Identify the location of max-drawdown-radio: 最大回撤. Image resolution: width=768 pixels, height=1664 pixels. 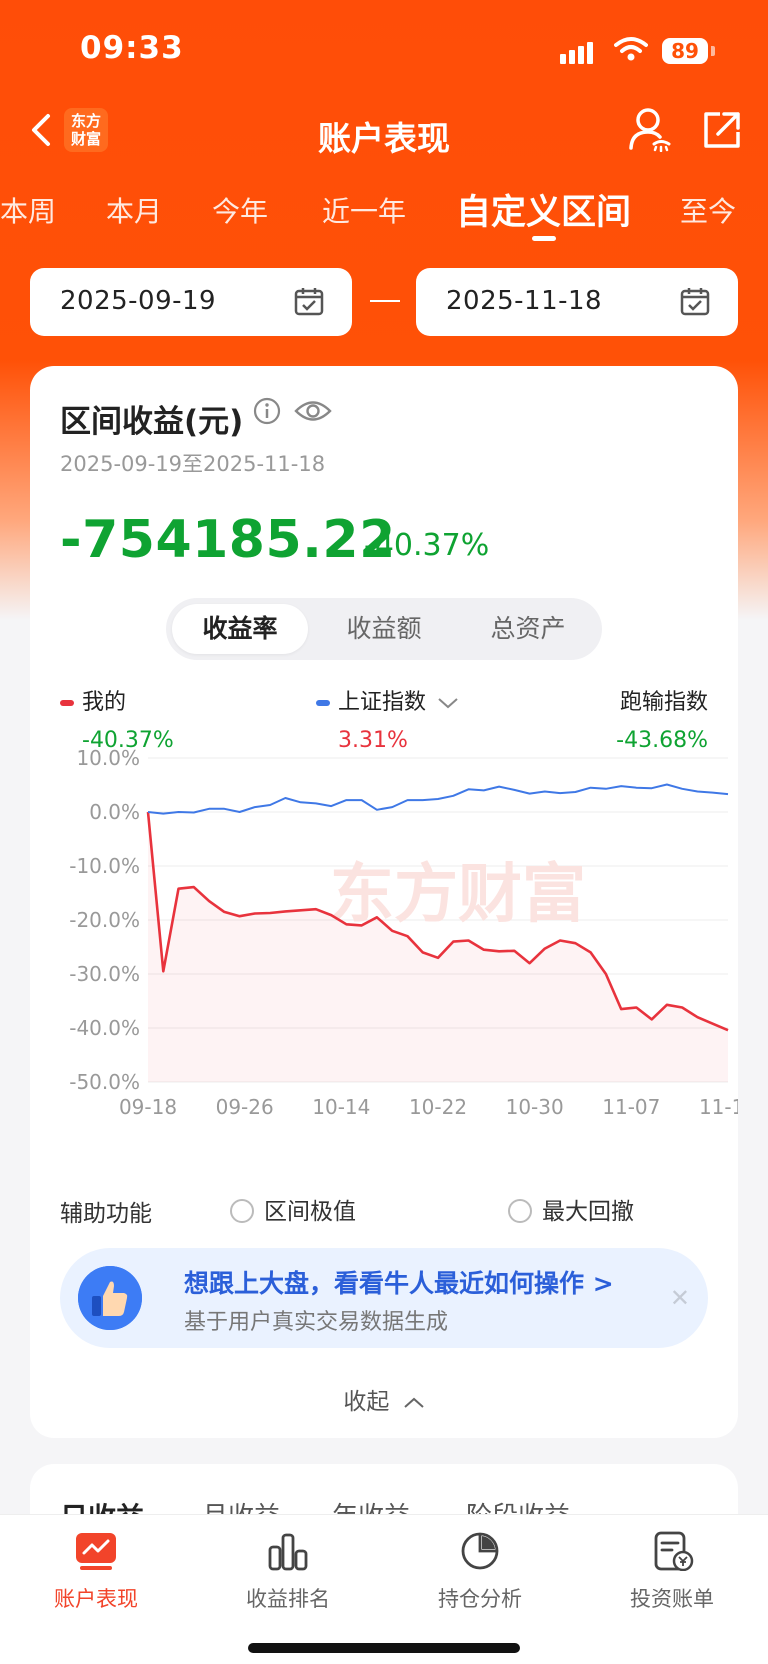
(571, 1209).